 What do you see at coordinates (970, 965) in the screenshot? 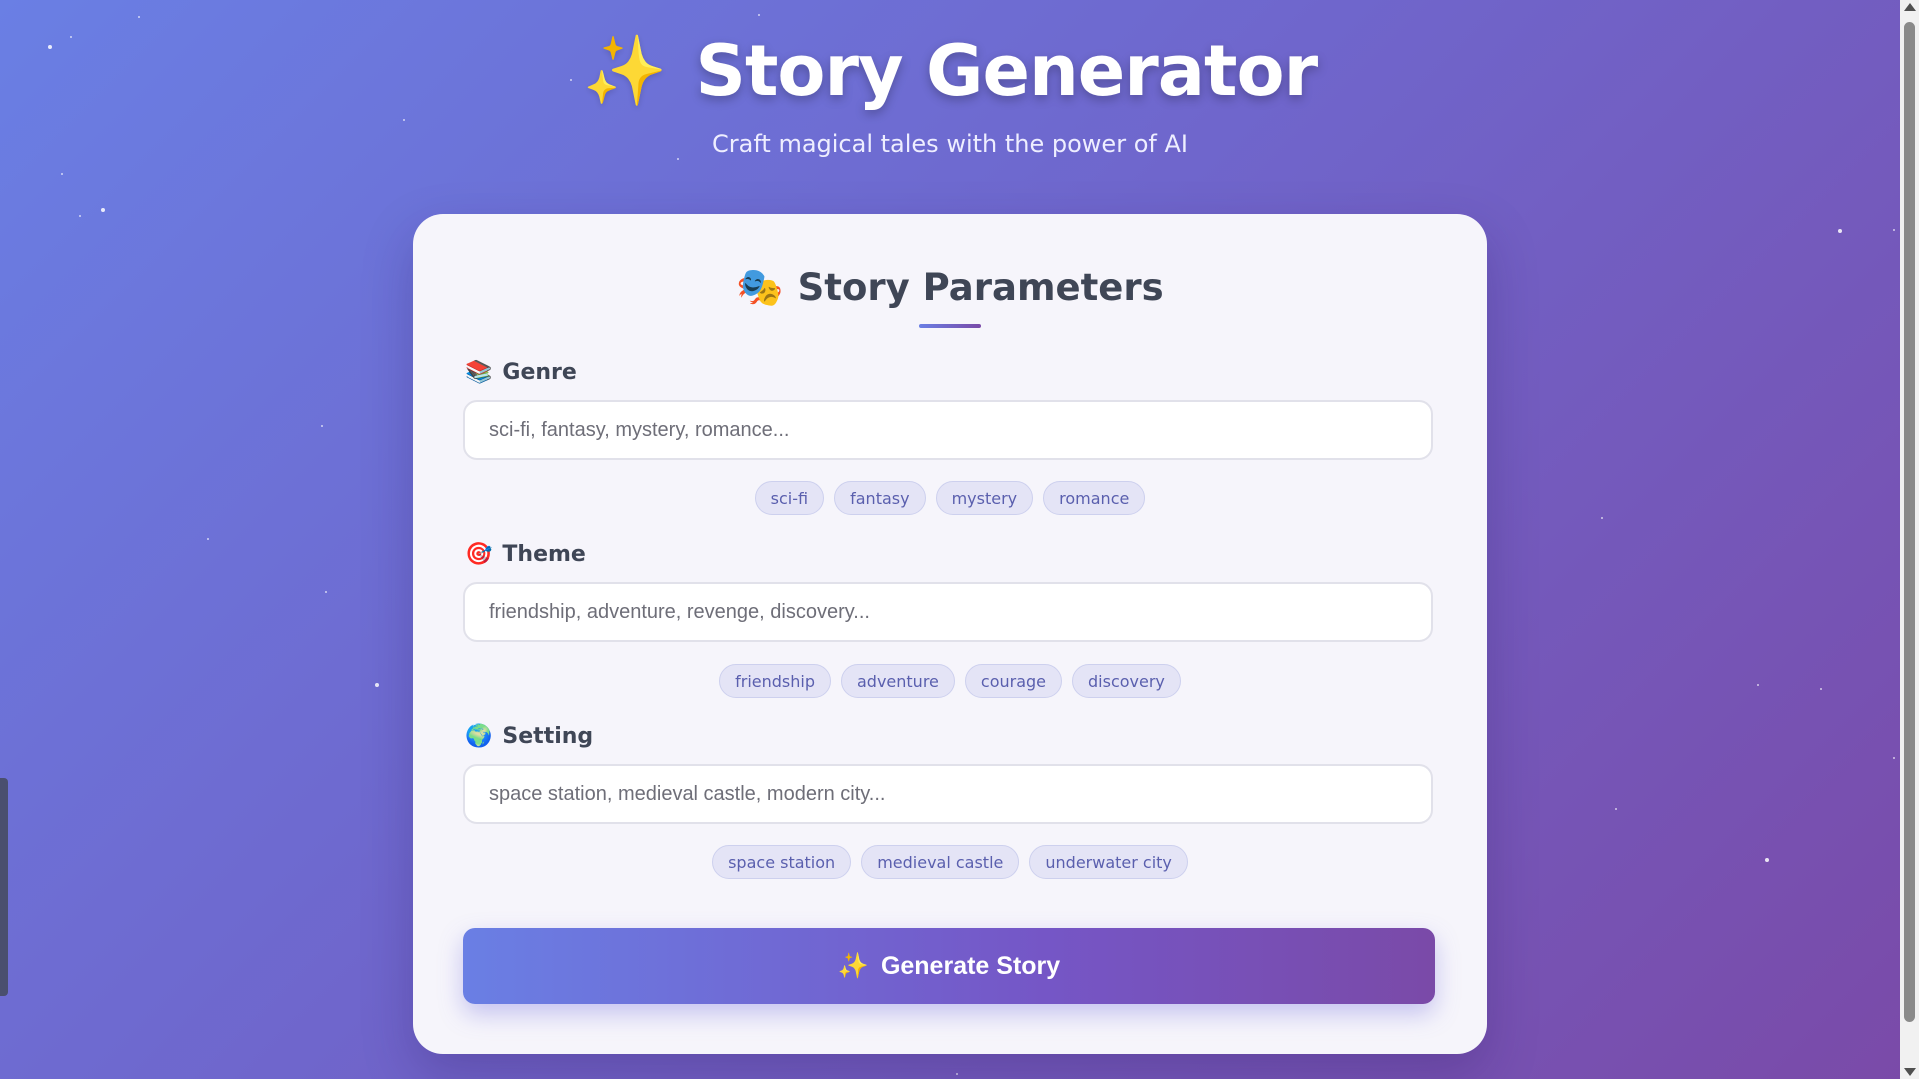
I see `generate-story-label: Generate Story` at bounding box center [970, 965].